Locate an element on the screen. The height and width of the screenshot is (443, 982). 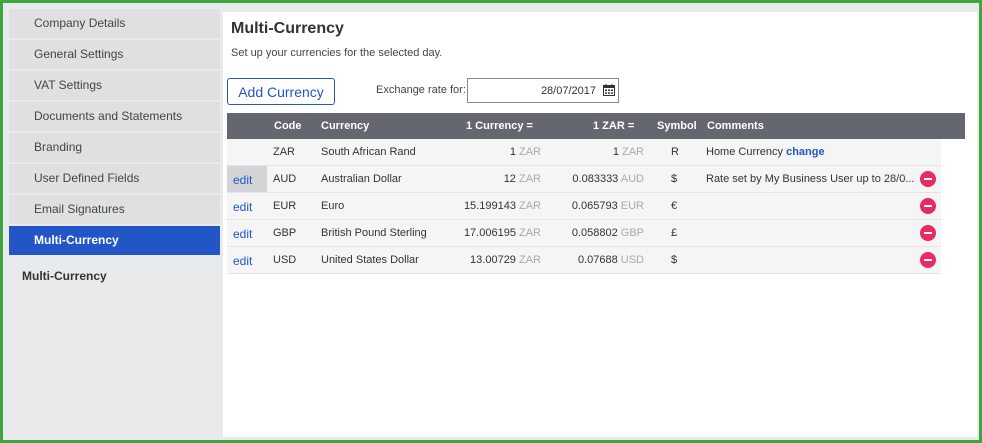
currency-symbol: R is located at coordinates (675, 152).